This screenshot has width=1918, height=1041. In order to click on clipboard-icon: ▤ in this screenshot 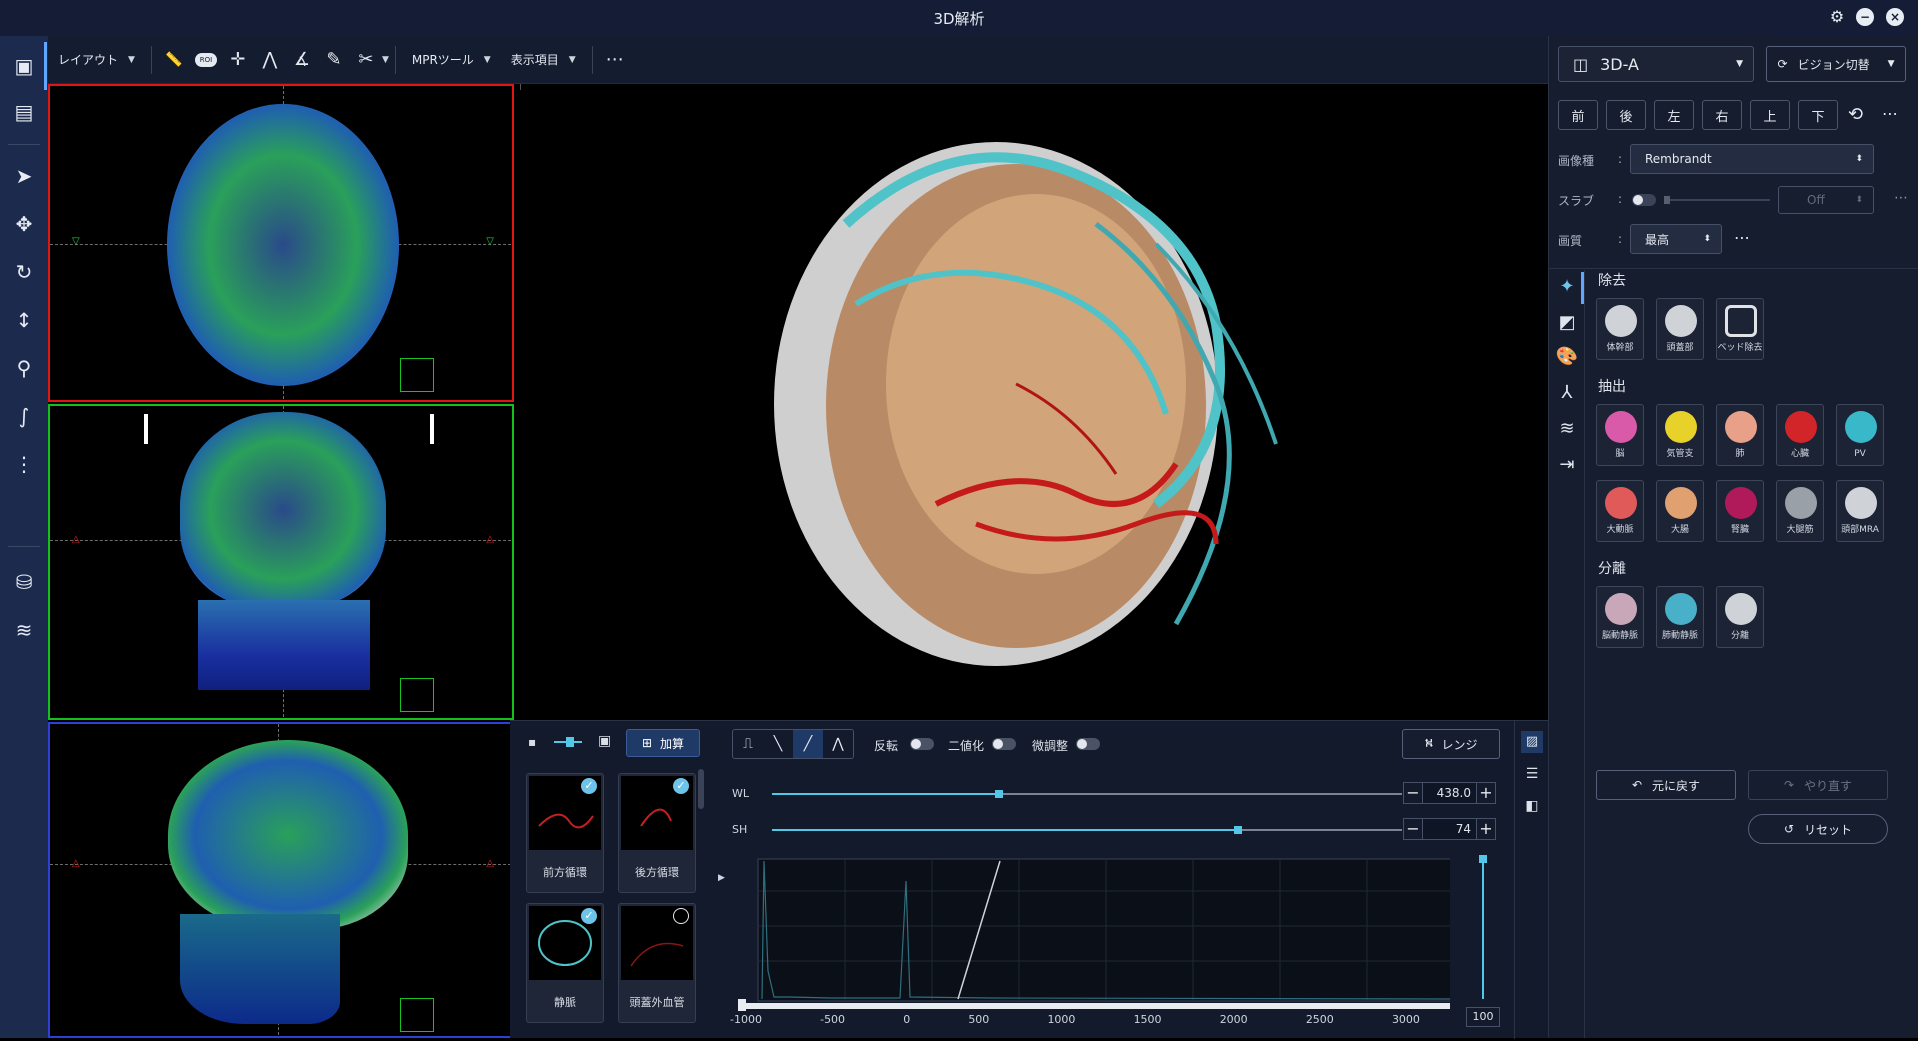, I will do `click(24, 112)`.